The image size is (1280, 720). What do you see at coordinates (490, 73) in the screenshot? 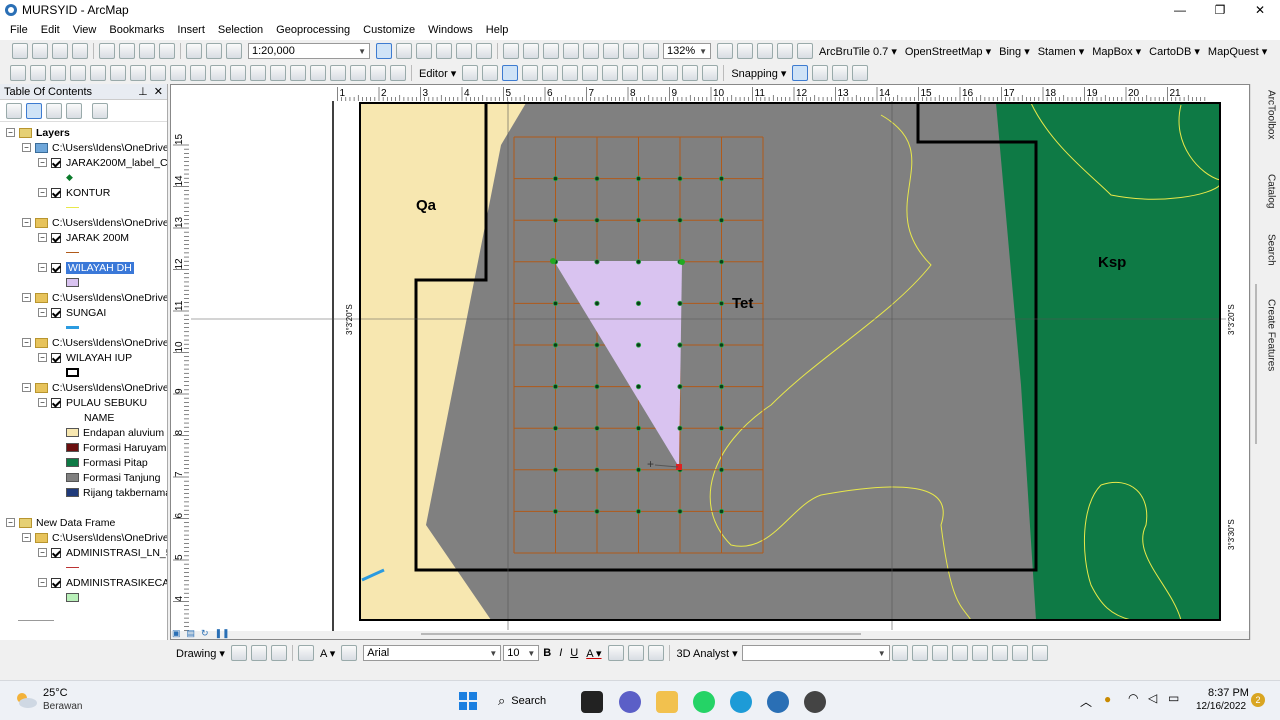
I see `edit-annotation-icon` at bounding box center [490, 73].